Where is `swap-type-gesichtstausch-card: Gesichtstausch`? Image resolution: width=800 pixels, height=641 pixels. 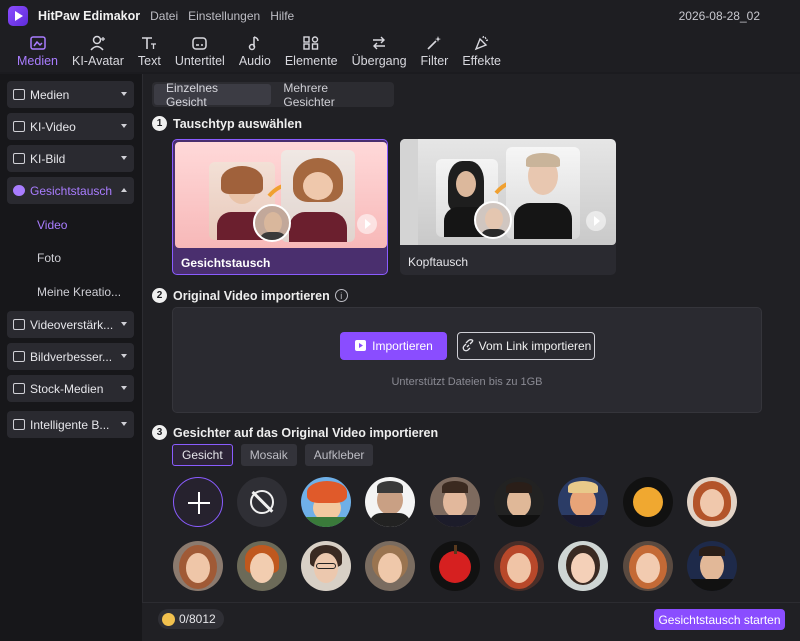 swap-type-gesichtstausch-card: Gesichtstausch is located at coordinates (280, 207).